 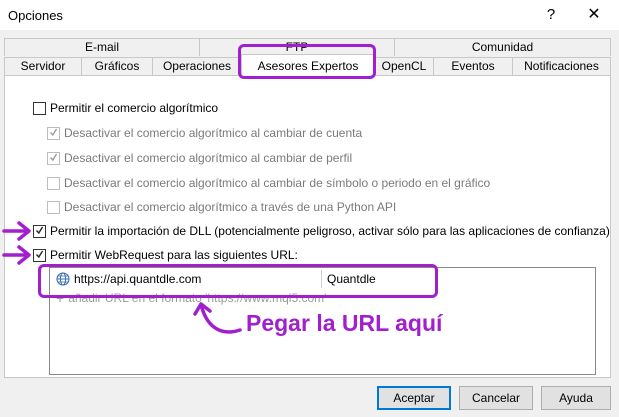 I want to click on tab-operaciones: Operaciones, so click(x=197, y=66).